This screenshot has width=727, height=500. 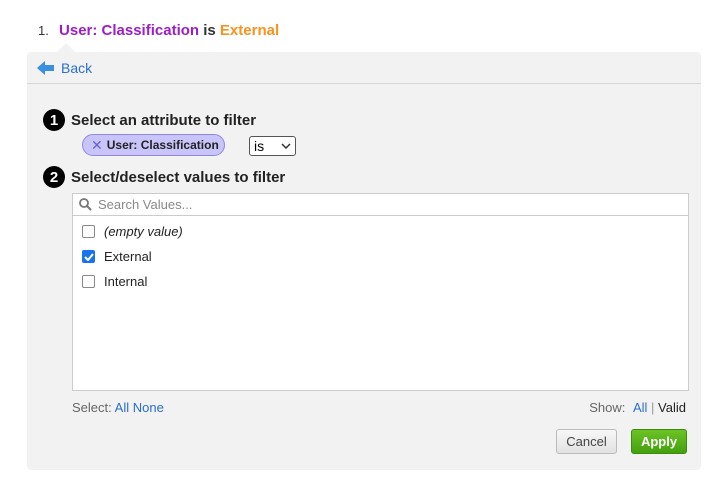 I want to click on back-button: Back, so click(x=64, y=68).